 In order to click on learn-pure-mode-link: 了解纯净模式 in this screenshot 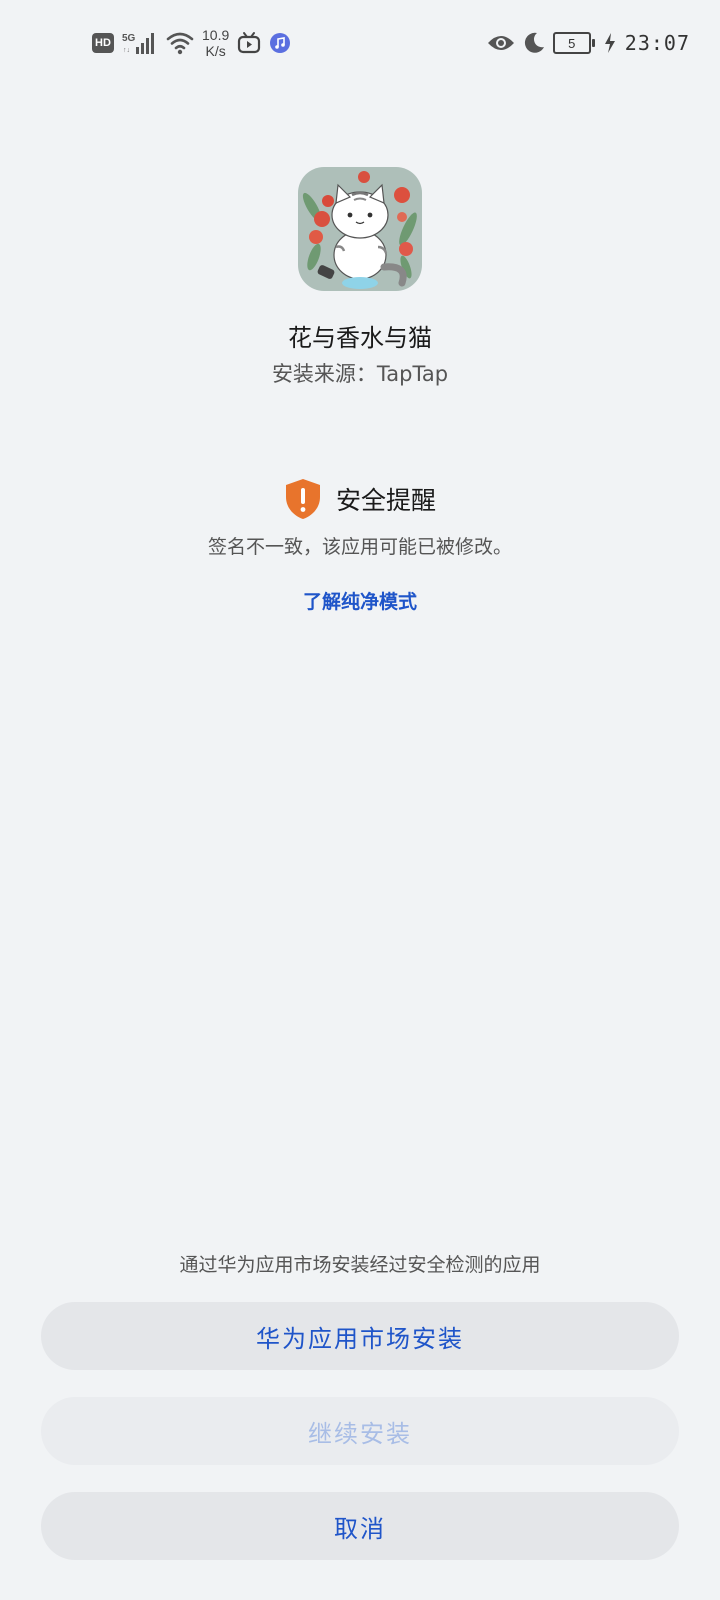, I will do `click(360, 600)`.